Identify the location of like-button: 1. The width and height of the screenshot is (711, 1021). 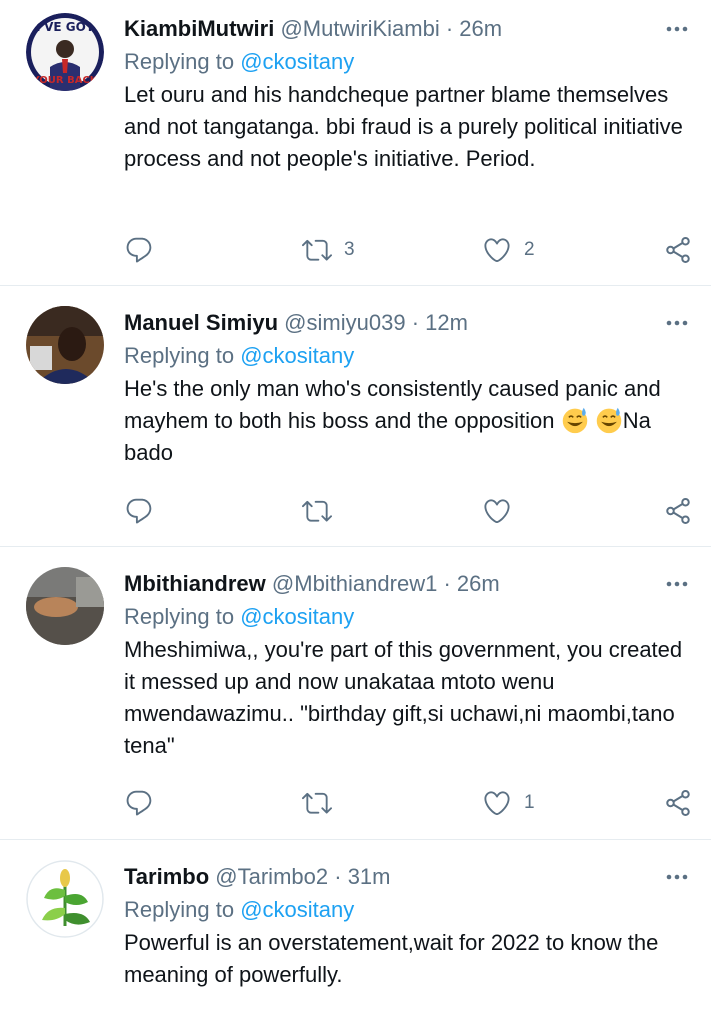
(508, 803).